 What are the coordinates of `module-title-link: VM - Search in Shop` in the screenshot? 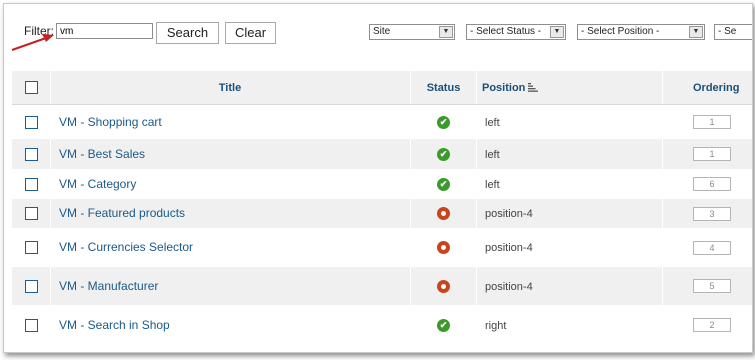 It's located at (114, 325).